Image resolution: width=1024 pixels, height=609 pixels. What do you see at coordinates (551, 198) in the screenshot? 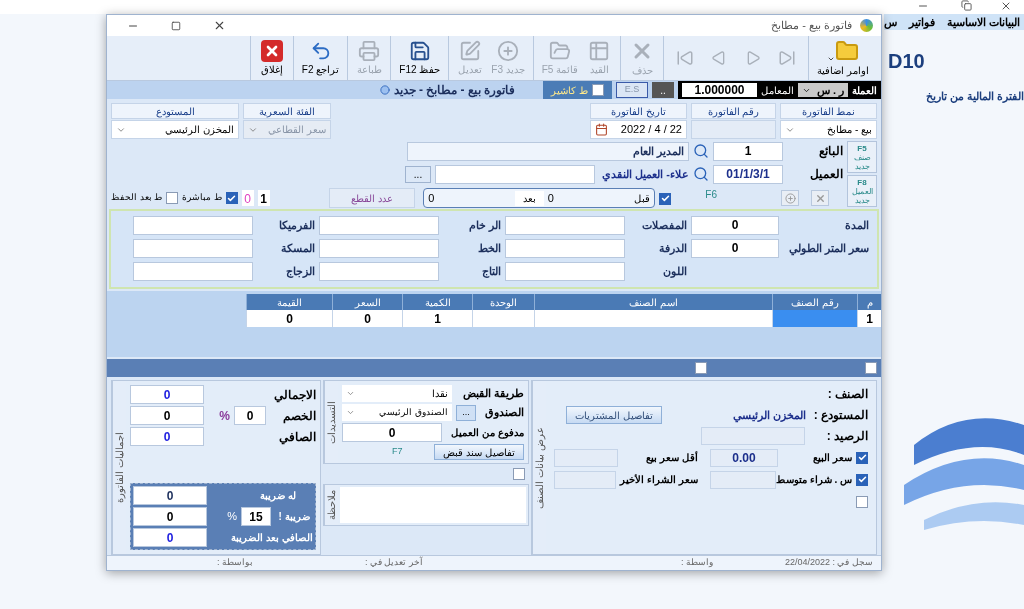
I see `before-value: 0` at bounding box center [551, 198].